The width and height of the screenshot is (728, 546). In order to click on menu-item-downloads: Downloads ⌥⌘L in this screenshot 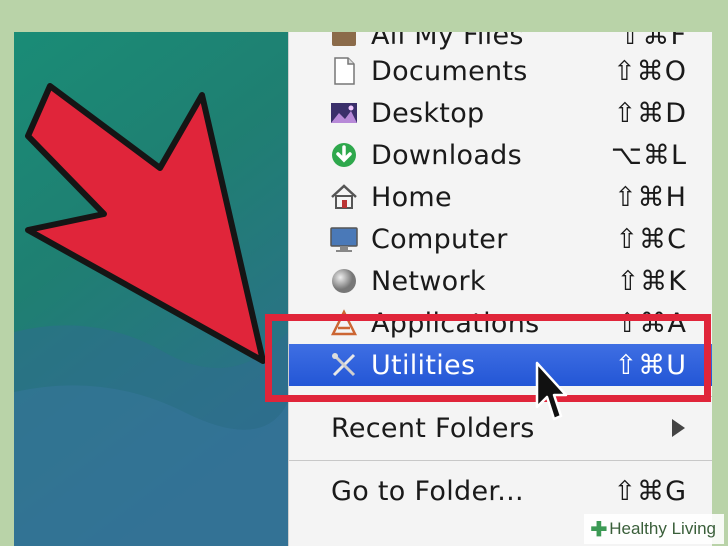, I will do `click(500, 155)`.